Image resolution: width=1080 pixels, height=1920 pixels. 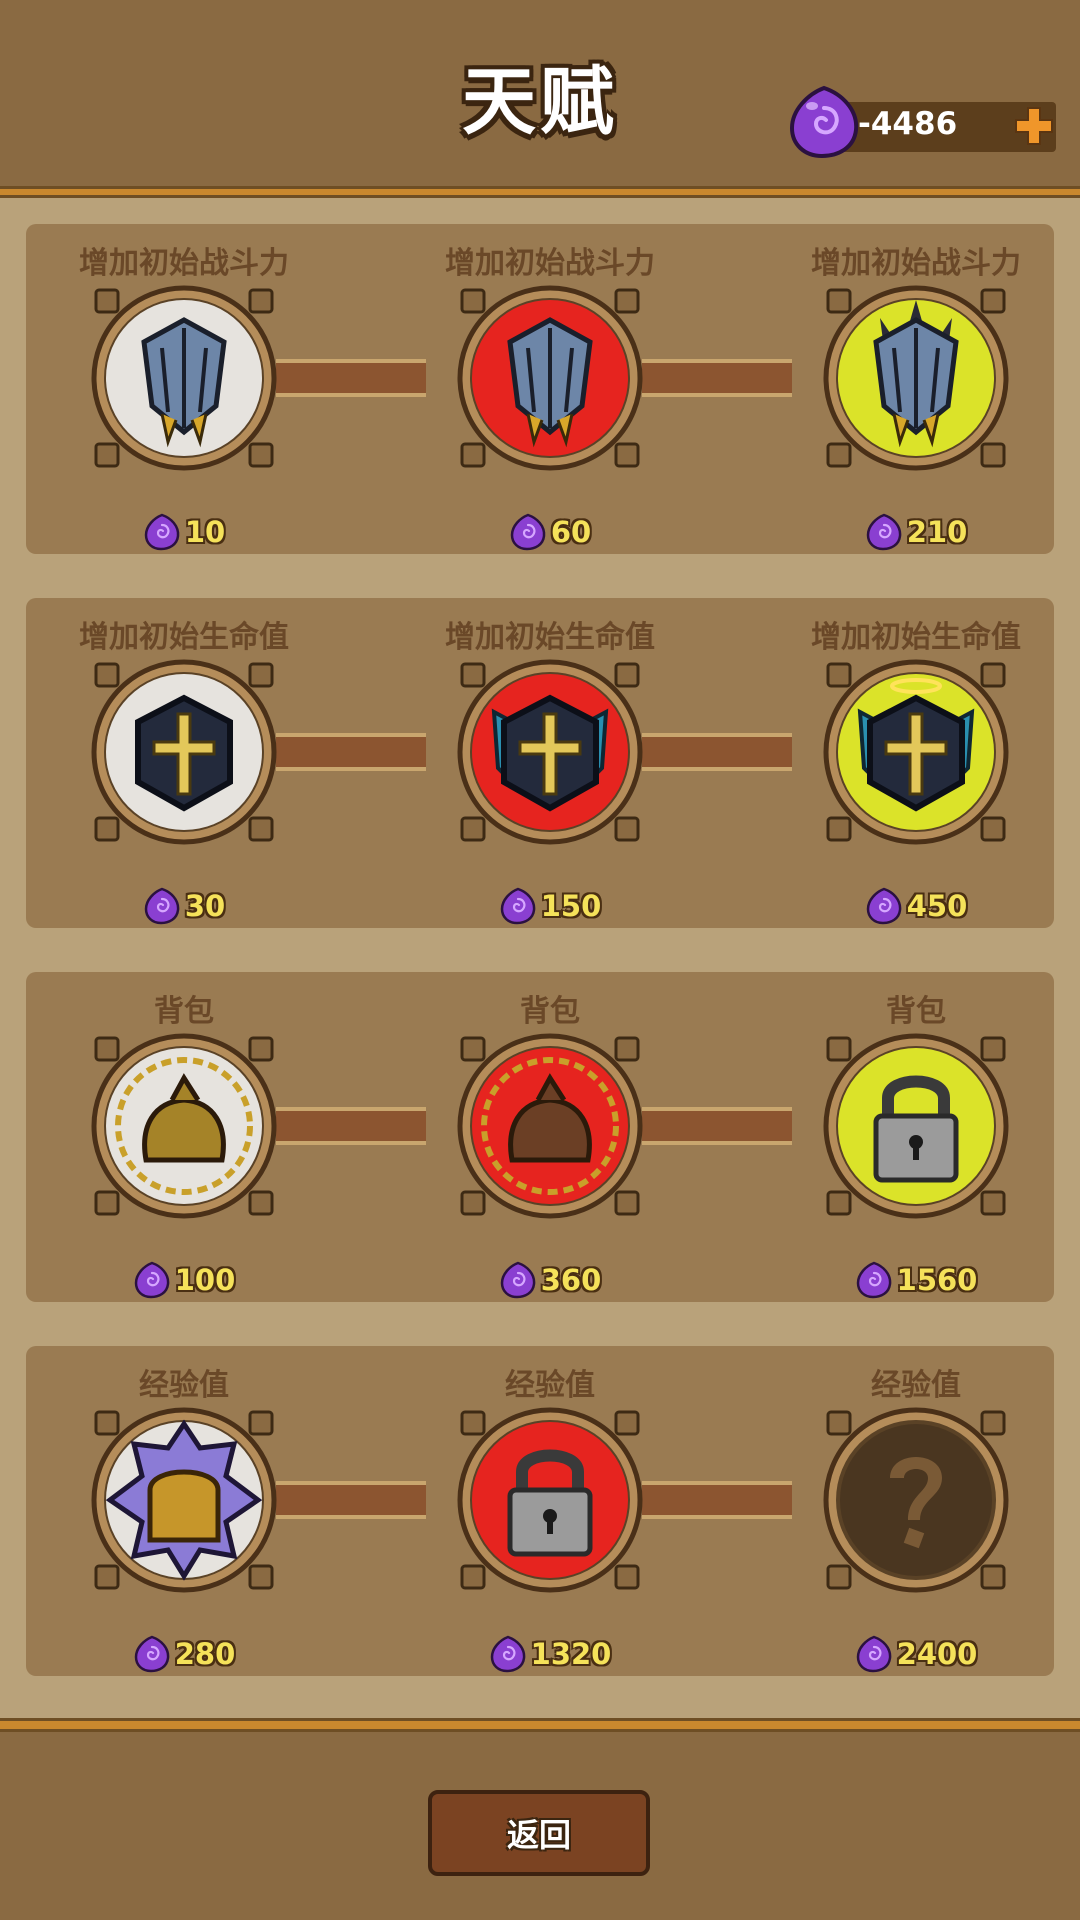 I want to click on plus-icon, so click(x=1034, y=126).